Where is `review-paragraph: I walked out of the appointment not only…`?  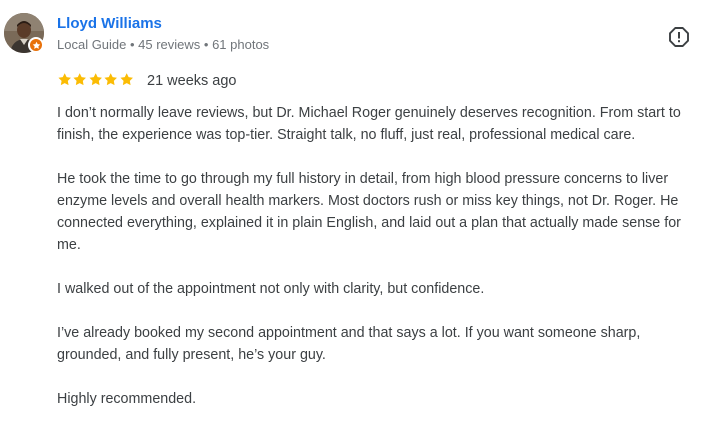 review-paragraph: I walked out of the appointment not only… is located at coordinates (271, 289).